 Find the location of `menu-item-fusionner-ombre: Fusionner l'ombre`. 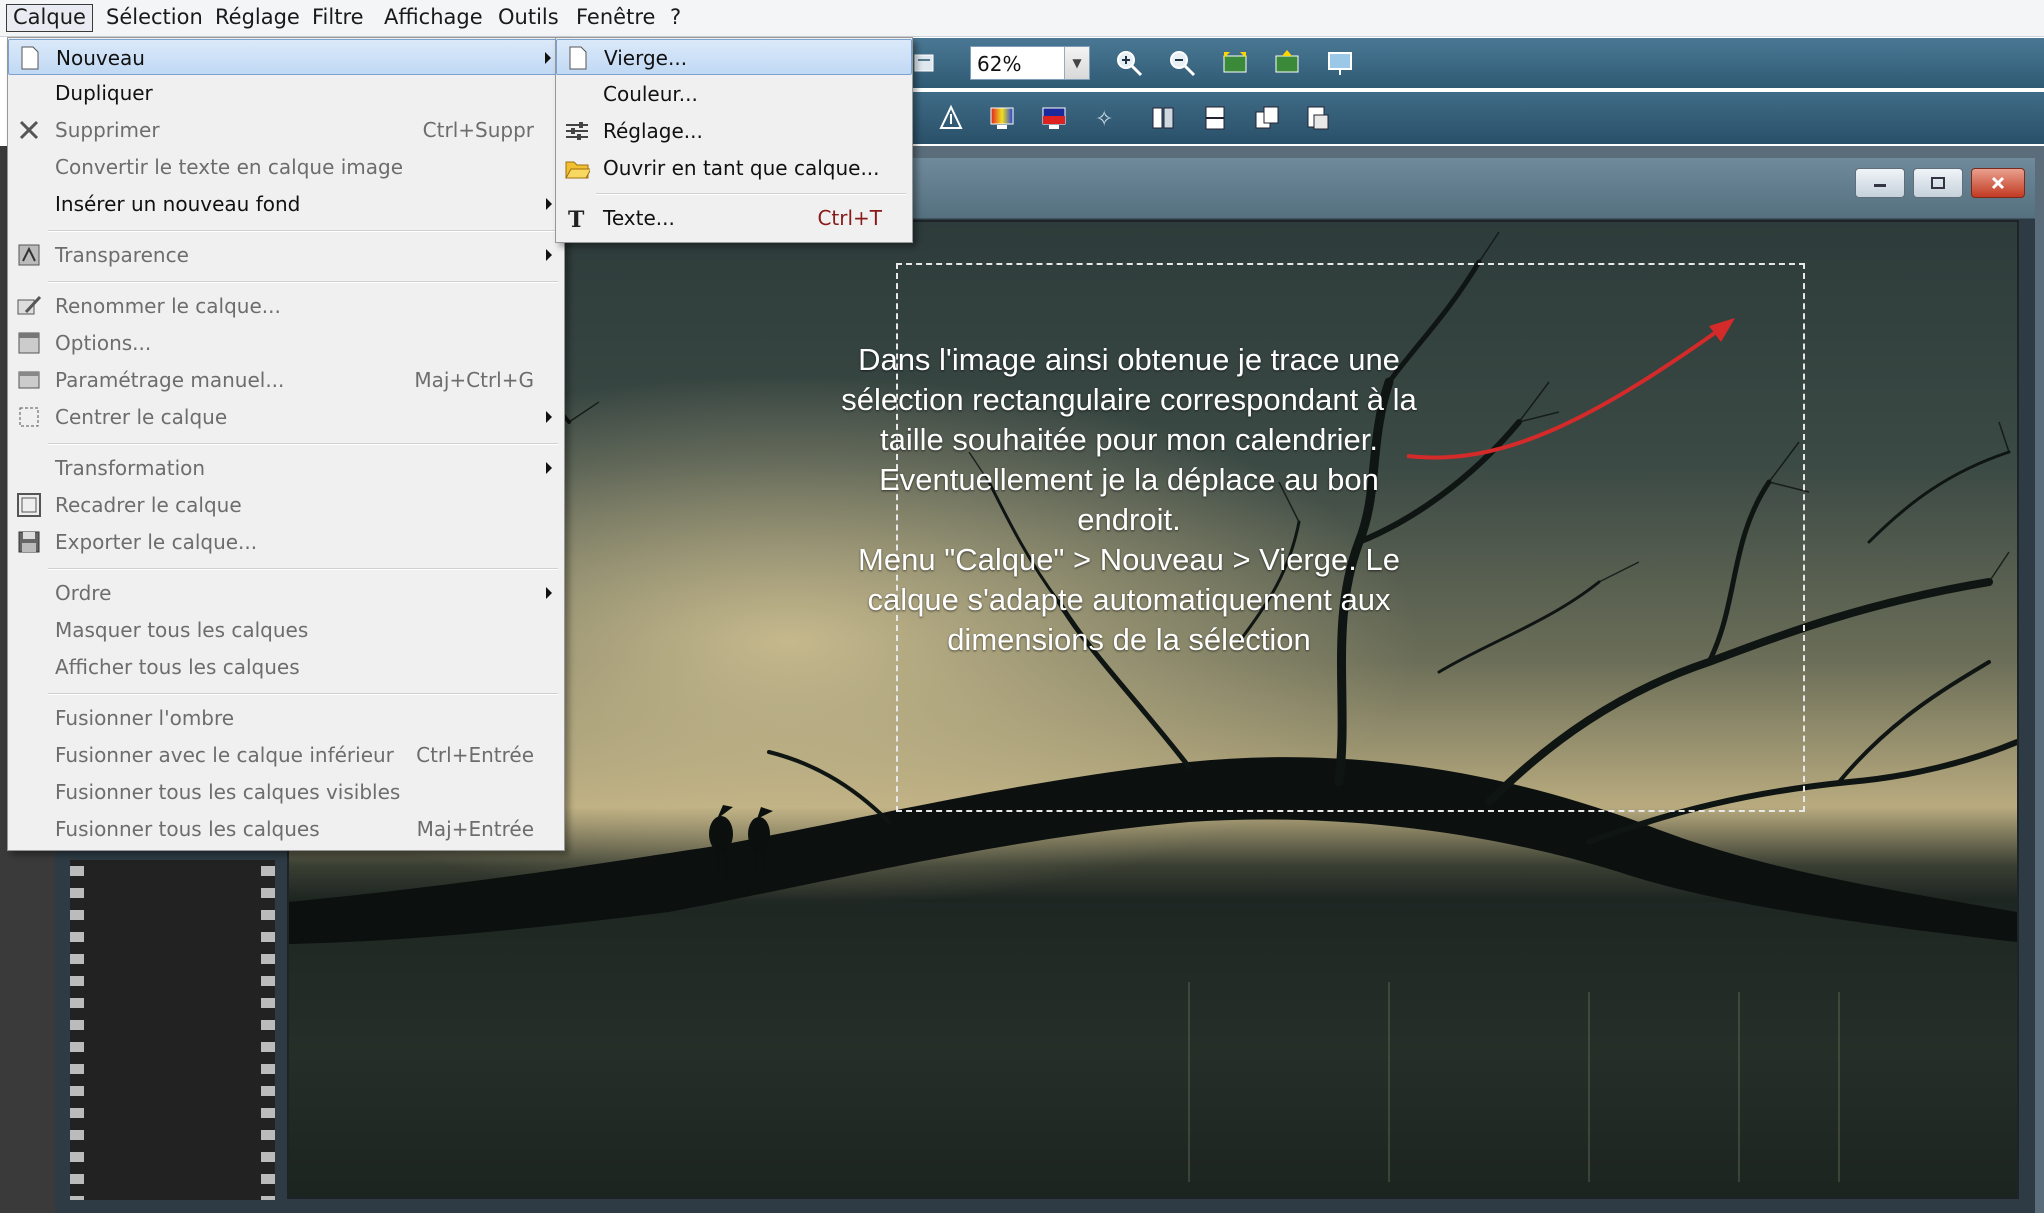

menu-item-fusionner-ombre: Fusionner l'ombre is located at coordinates (286, 718).